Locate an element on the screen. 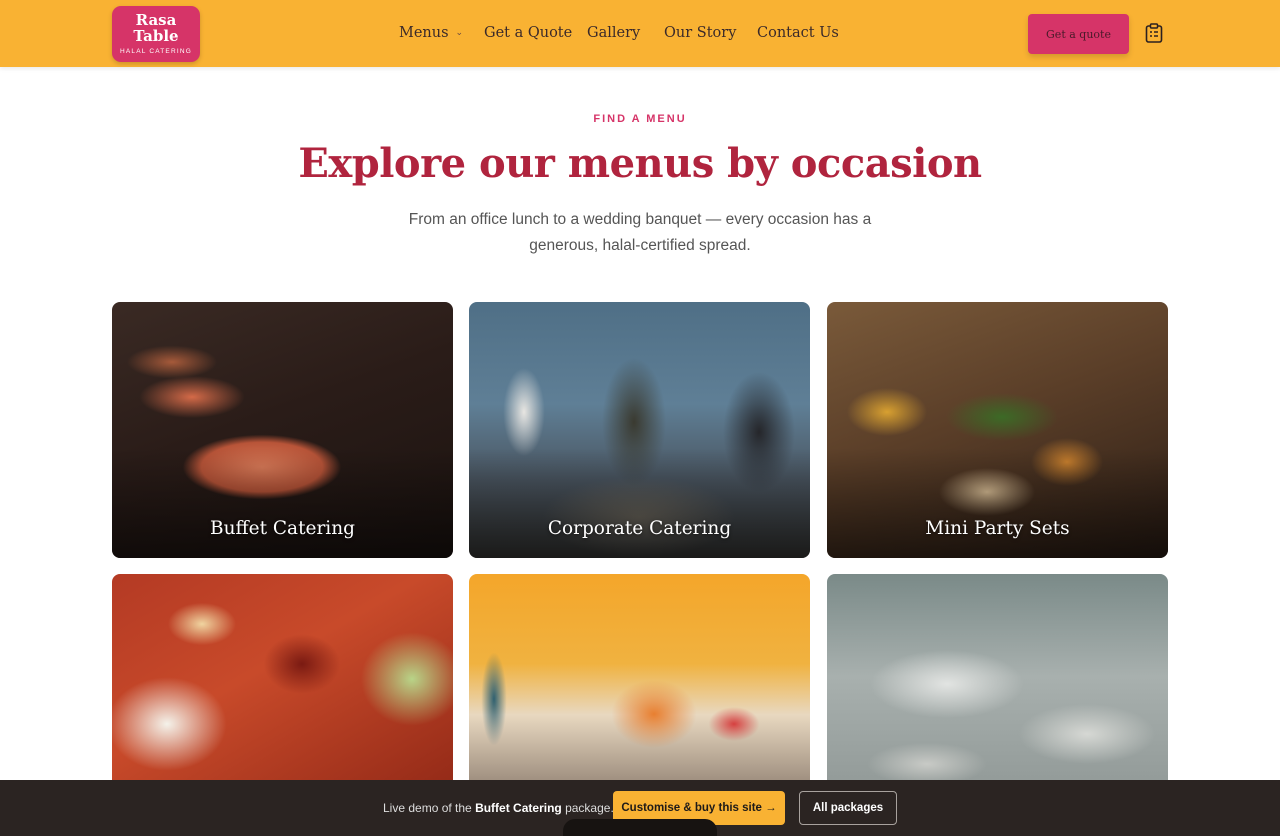 This screenshot has width=1280, height=836. nav-item-label: Gallery is located at coordinates (614, 33).